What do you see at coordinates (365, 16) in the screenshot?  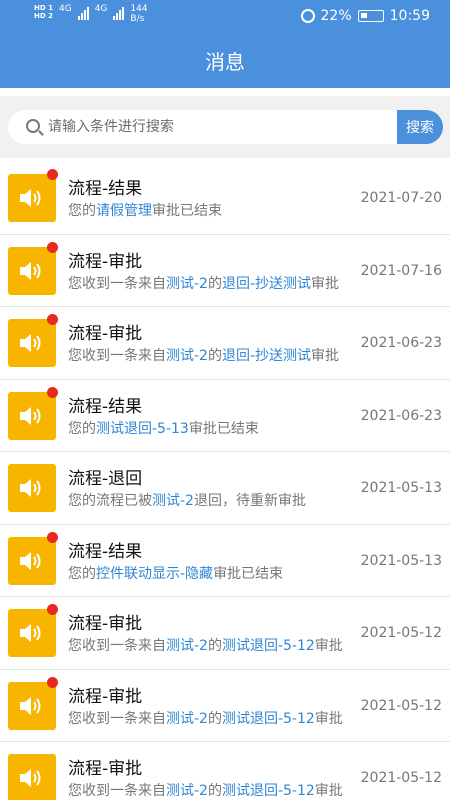 I see `status-right: 22% 10:59` at bounding box center [365, 16].